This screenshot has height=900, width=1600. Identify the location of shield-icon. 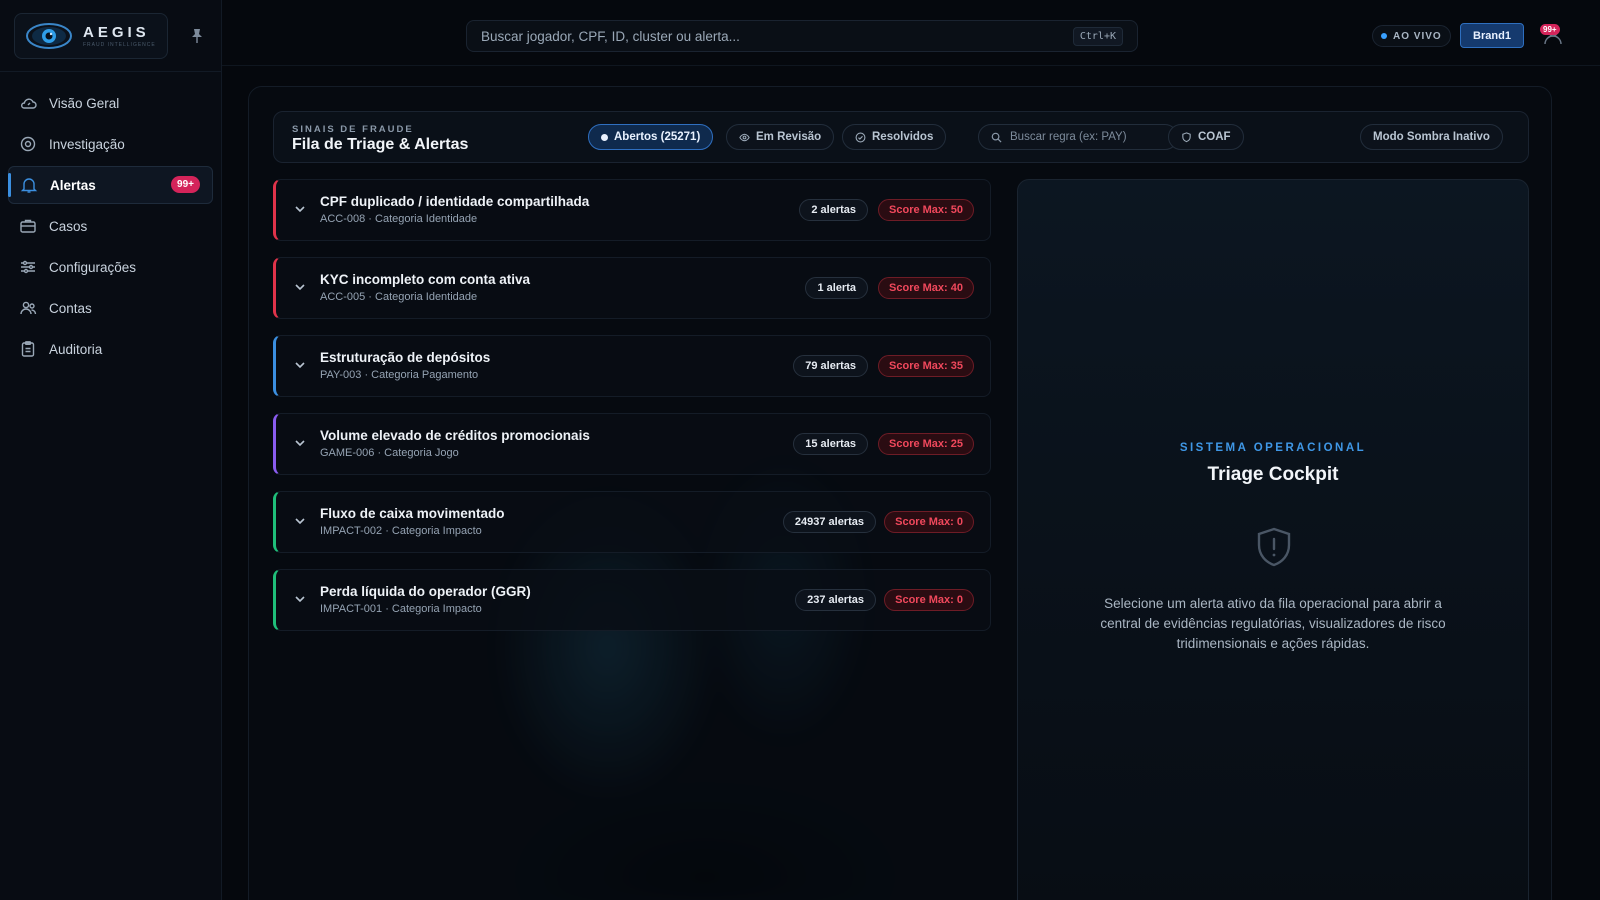
(1186, 136).